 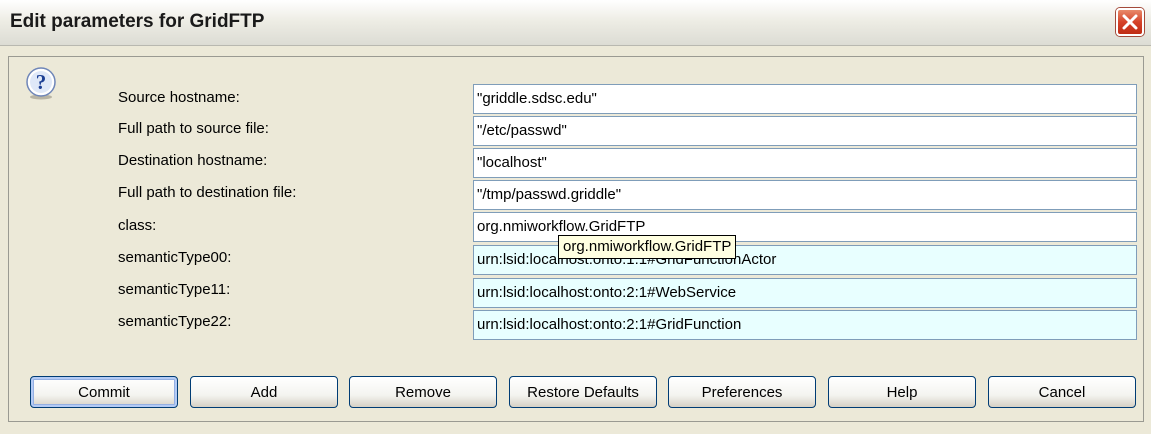 What do you see at coordinates (575, 23) in the screenshot?
I see `title-bar: Edit parameters for GridFTP` at bounding box center [575, 23].